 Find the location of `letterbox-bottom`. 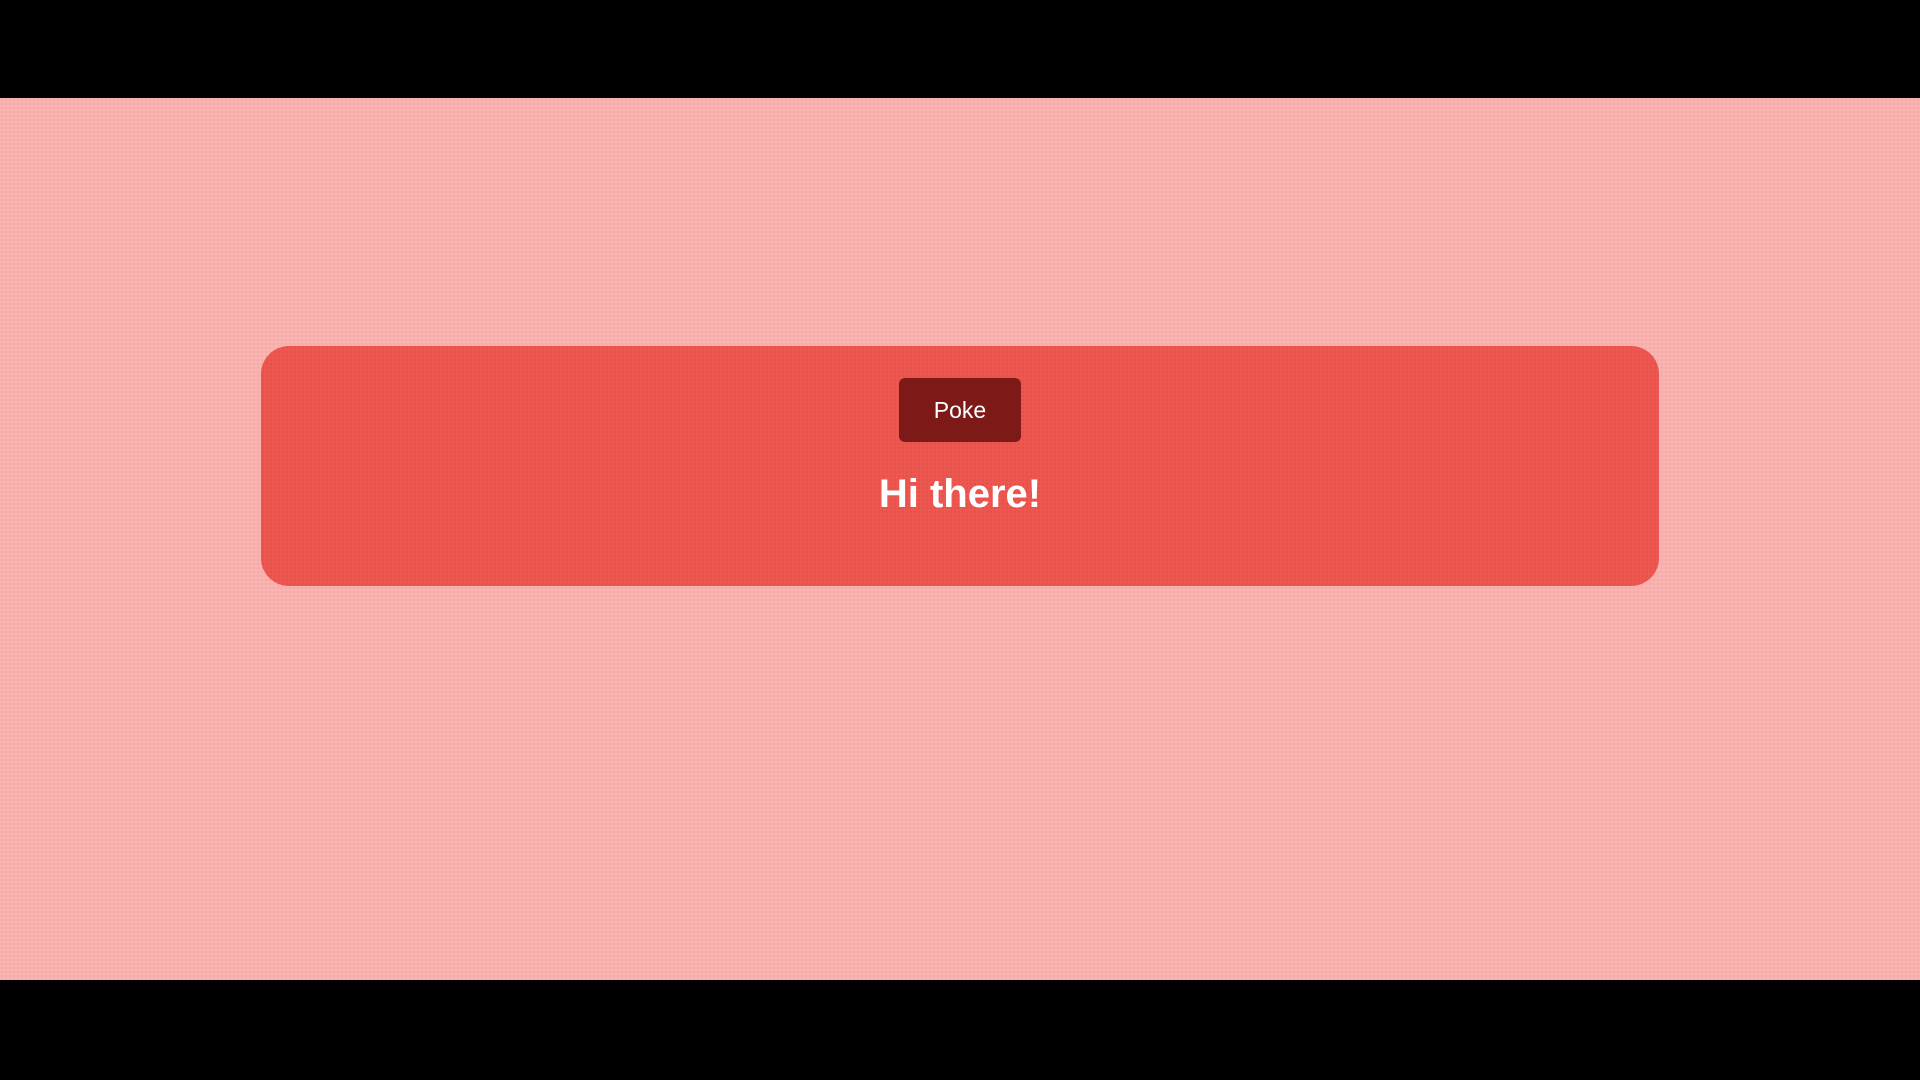

letterbox-bottom is located at coordinates (960, 1030).